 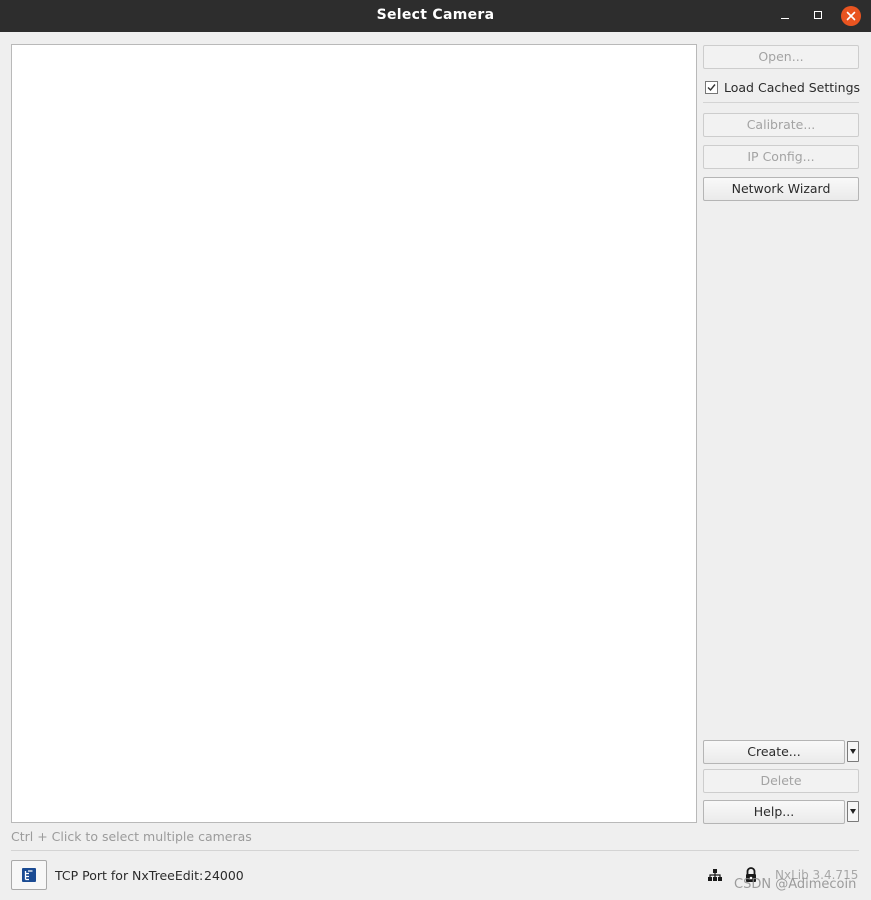 I want to click on watermark: CSDN @Adimecoin, so click(x=795, y=884).